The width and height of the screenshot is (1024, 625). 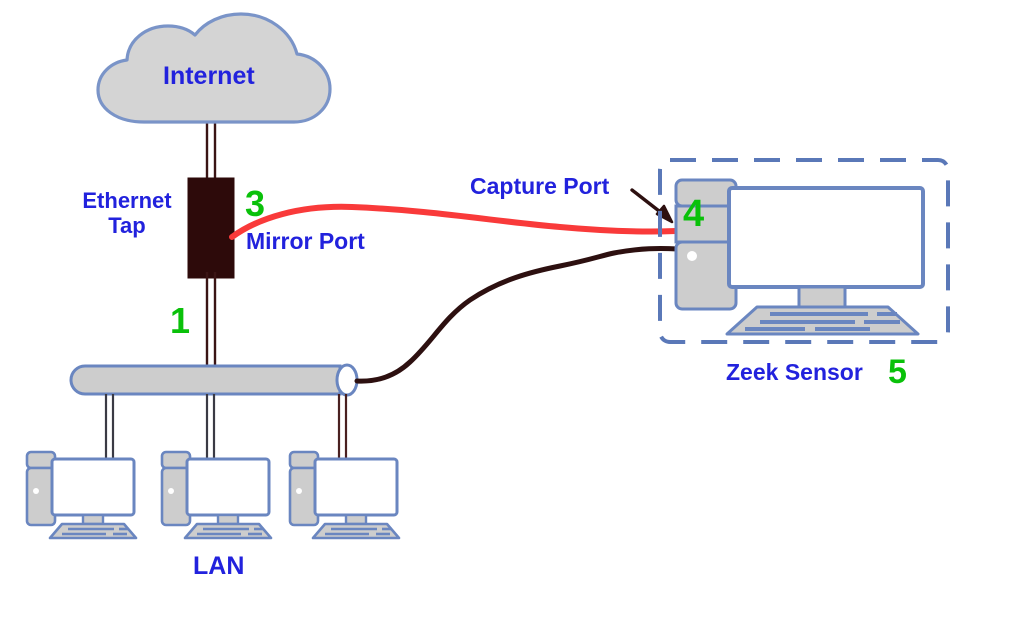 What do you see at coordinates (305, 241) in the screenshot?
I see `mirror-port-label: Mirror Port` at bounding box center [305, 241].